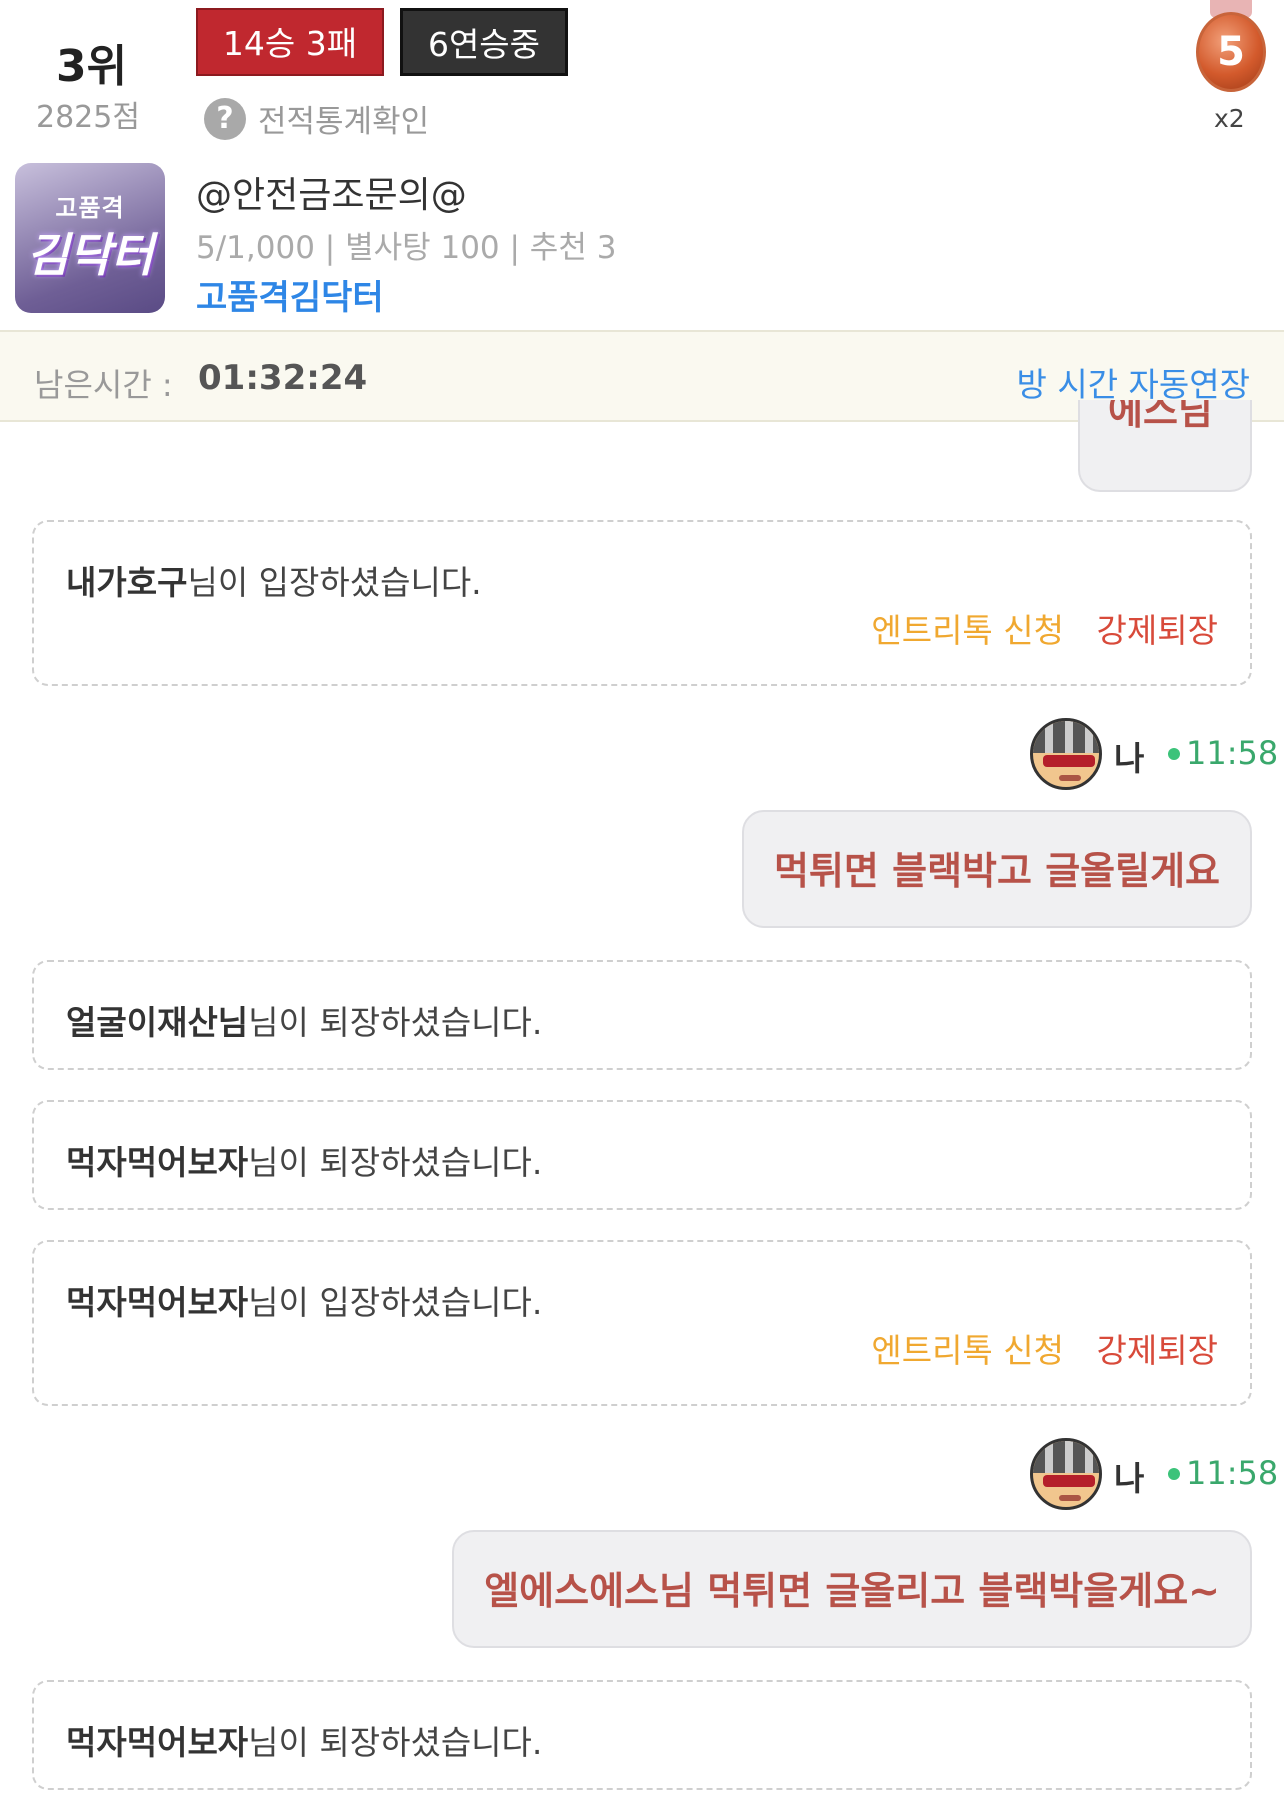  I want to click on system-notice: 내가호구님이 입장하셨습니다. 엔트리톡 신청 강제퇴장, so click(642, 603).